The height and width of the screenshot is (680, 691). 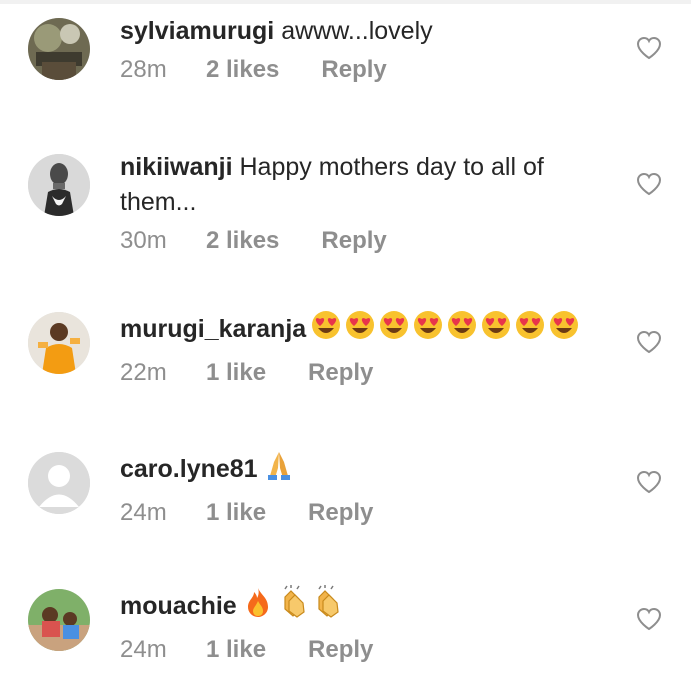 What do you see at coordinates (178, 606) in the screenshot?
I see `comment-username: mouachie` at bounding box center [178, 606].